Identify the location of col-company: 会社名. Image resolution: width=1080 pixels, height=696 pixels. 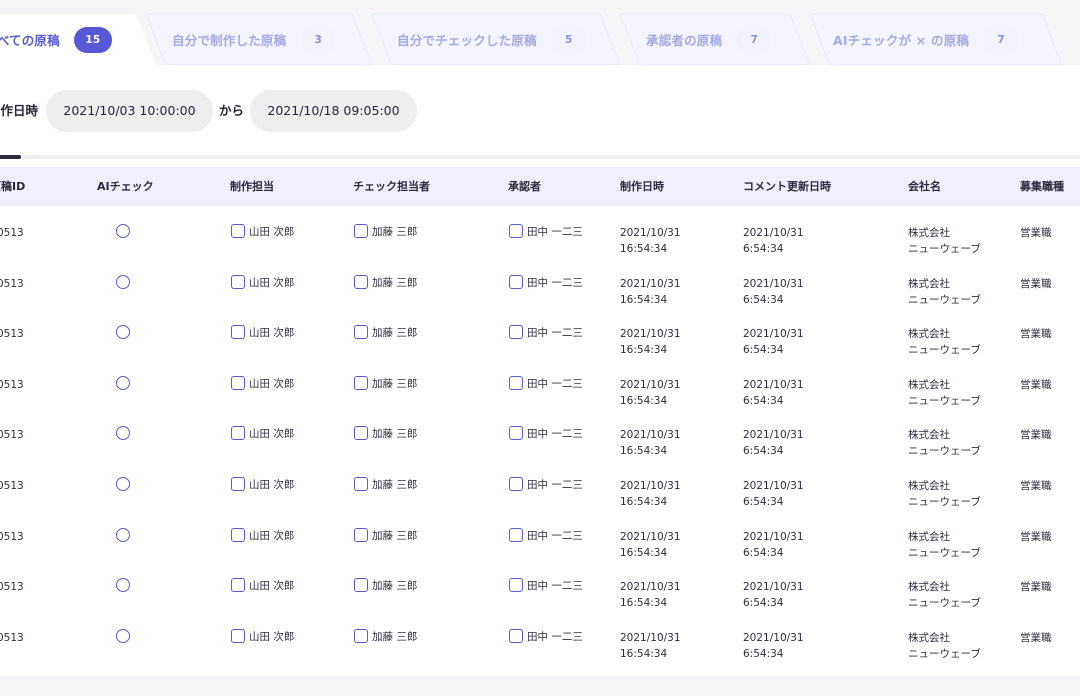
(924, 186).